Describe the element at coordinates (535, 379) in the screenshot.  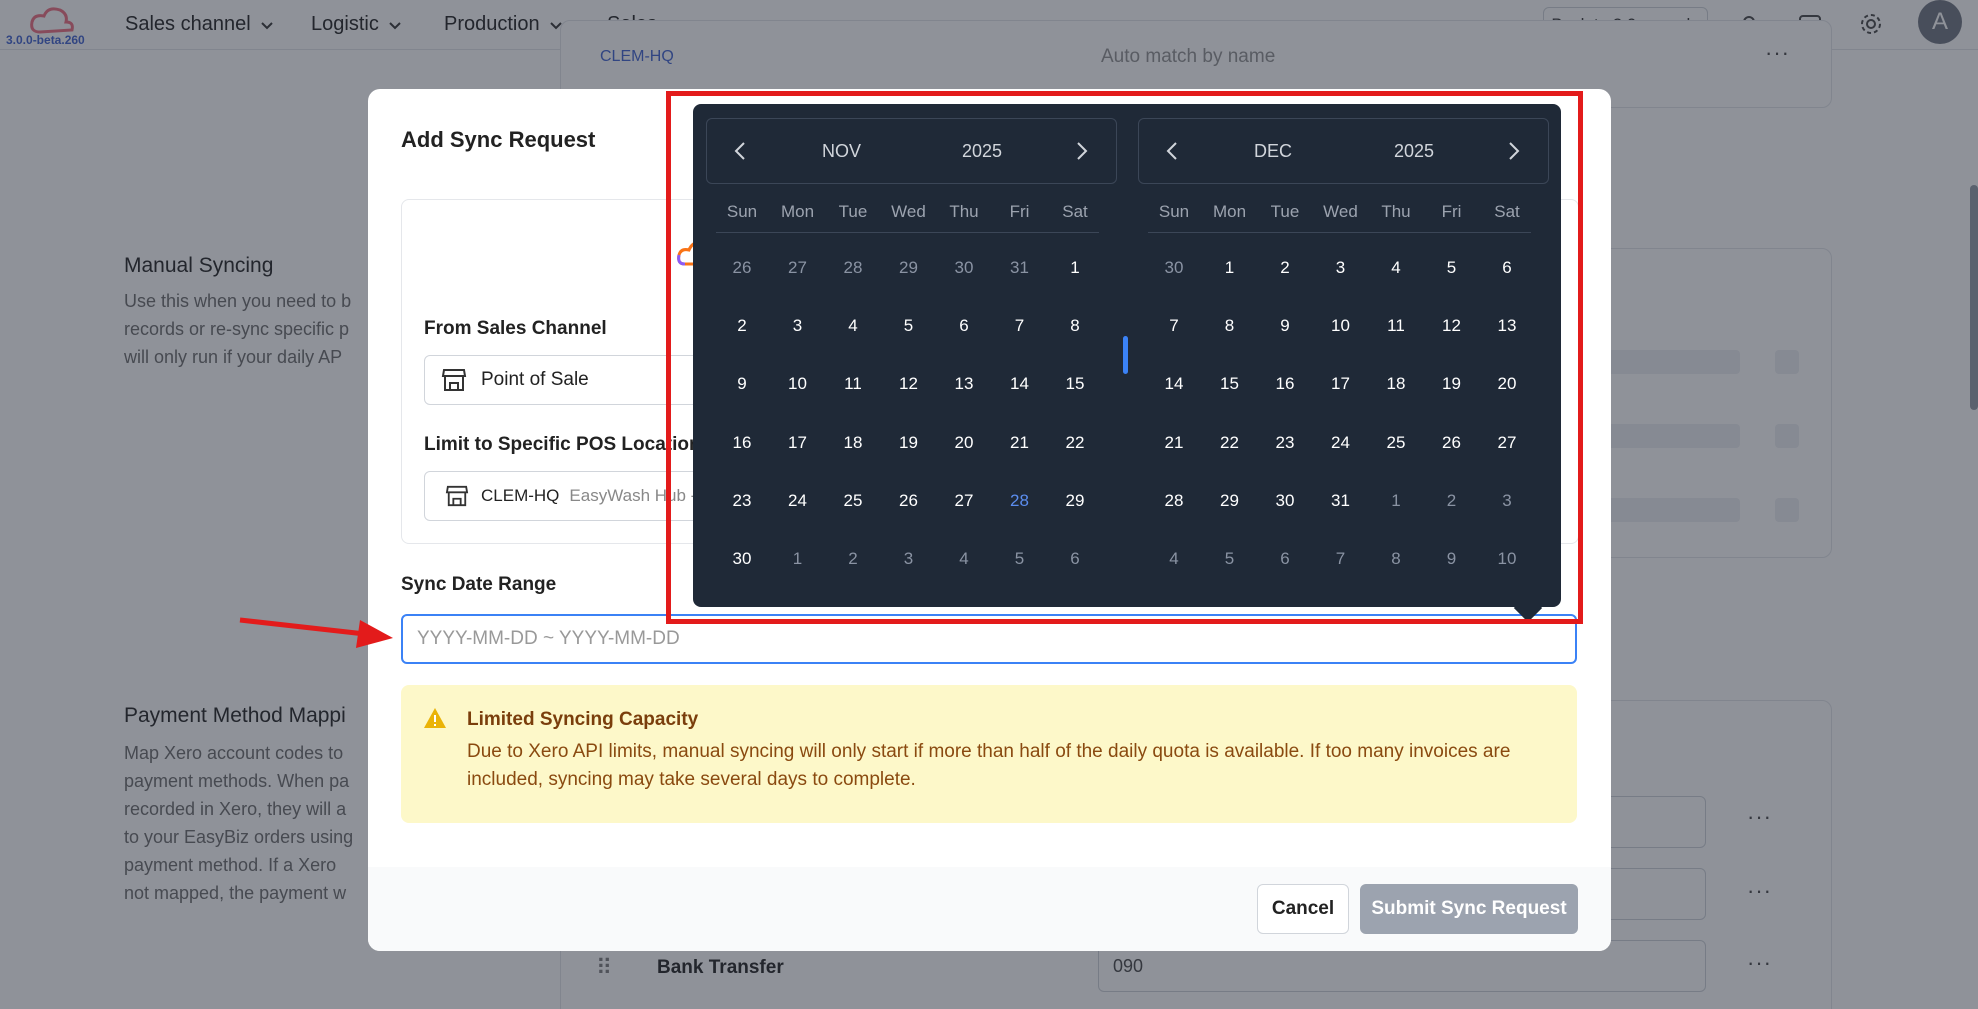
I see `selected-channel: Point of Sale` at that location.